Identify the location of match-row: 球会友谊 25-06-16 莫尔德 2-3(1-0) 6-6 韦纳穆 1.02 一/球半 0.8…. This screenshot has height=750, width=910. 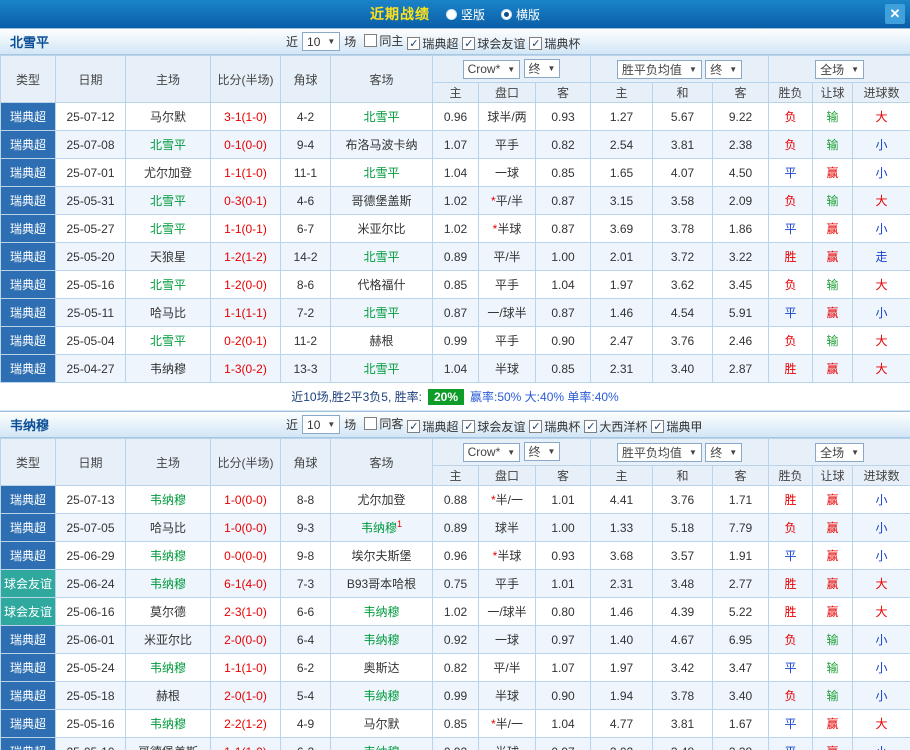
(455, 611).